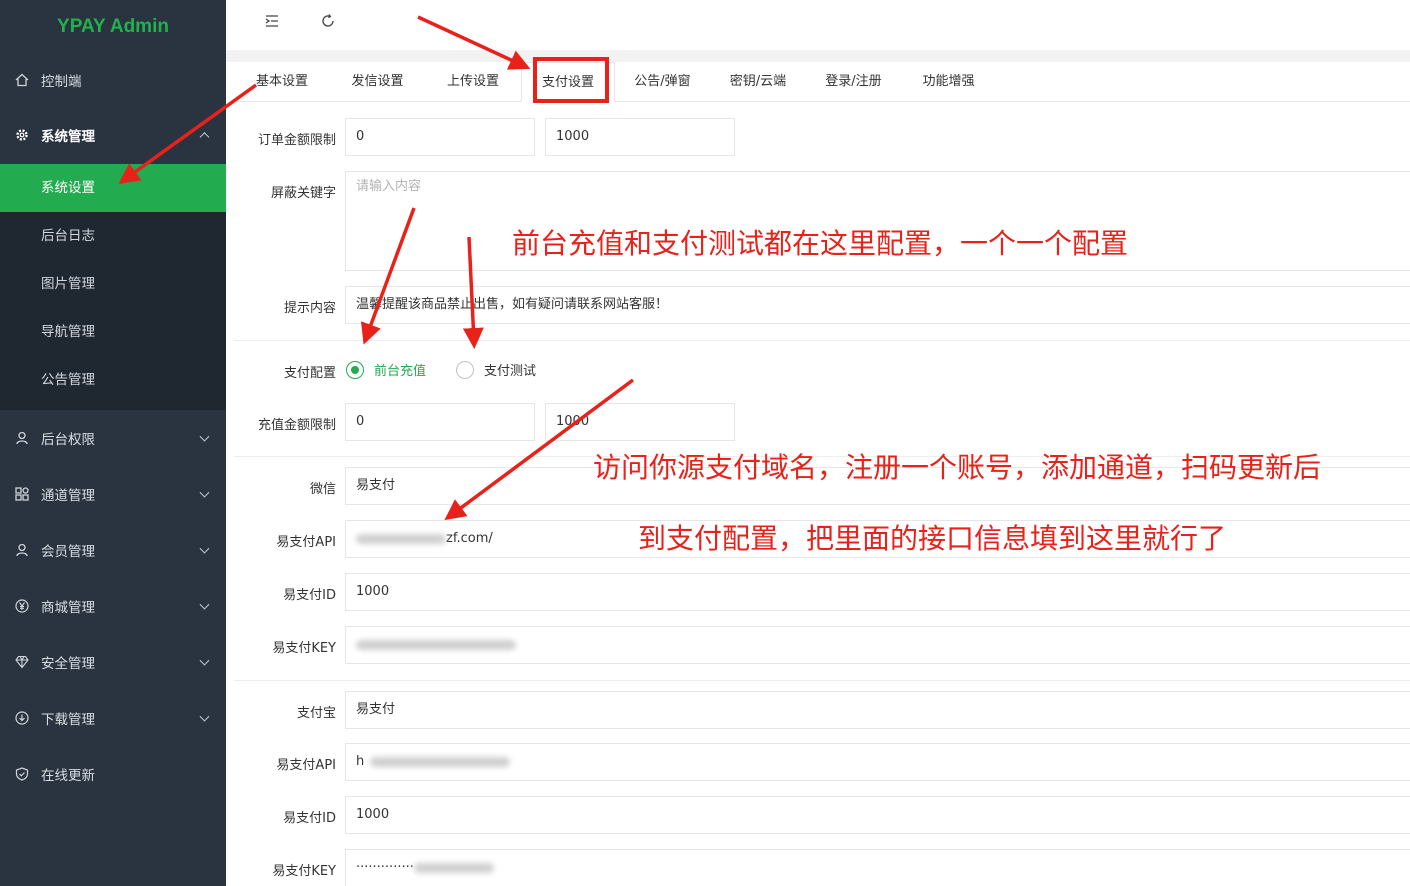 Image resolution: width=1410 pixels, height=886 pixels. Describe the element at coordinates (68, 137) in the screenshot. I see `sidebar-item-label: 系统管理` at that location.